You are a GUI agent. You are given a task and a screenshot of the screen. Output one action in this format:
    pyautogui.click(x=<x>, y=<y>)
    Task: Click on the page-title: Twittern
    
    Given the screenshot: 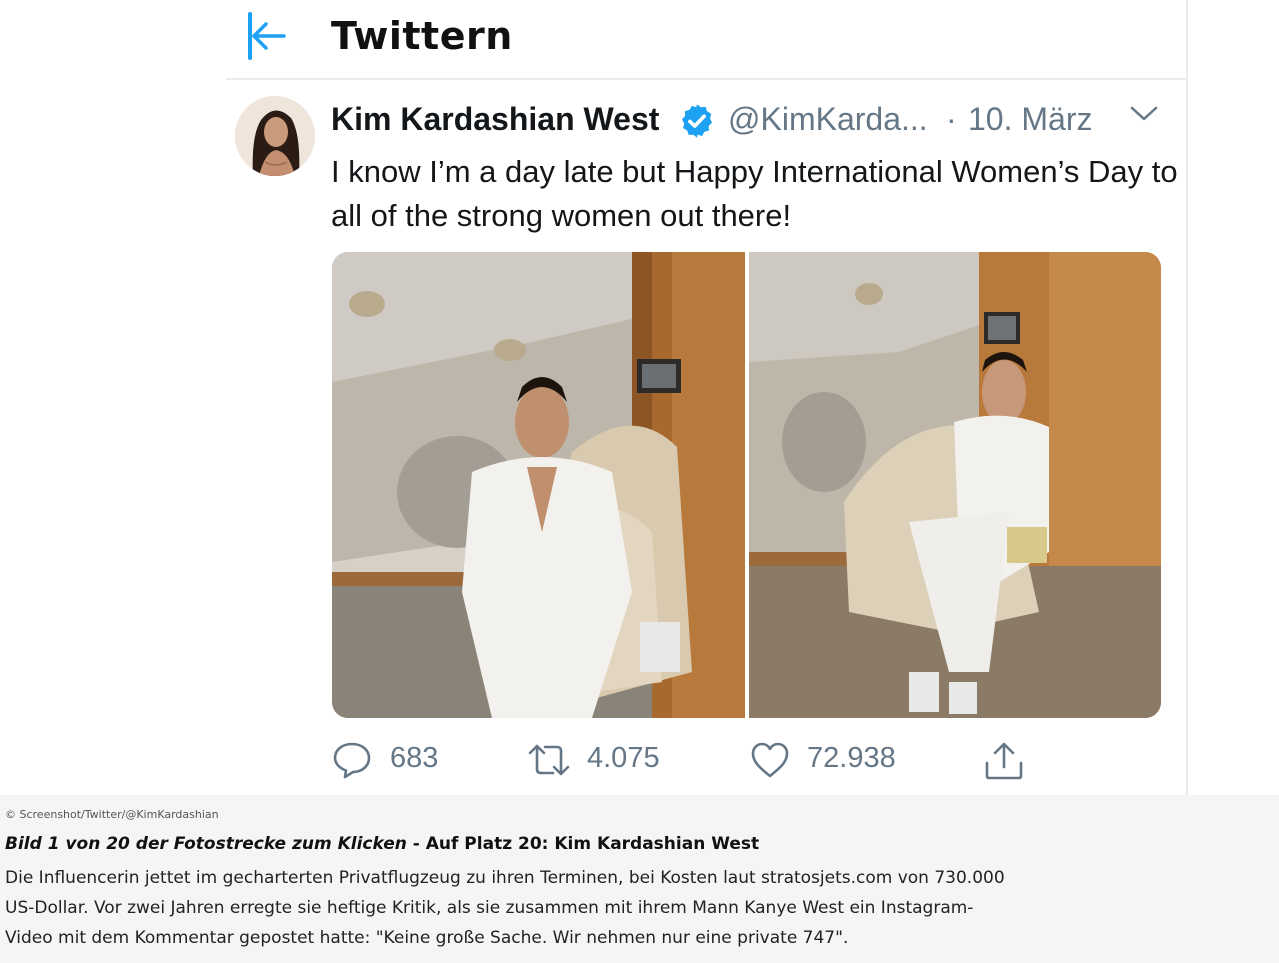 What is the action you would take?
    pyautogui.click(x=422, y=36)
    